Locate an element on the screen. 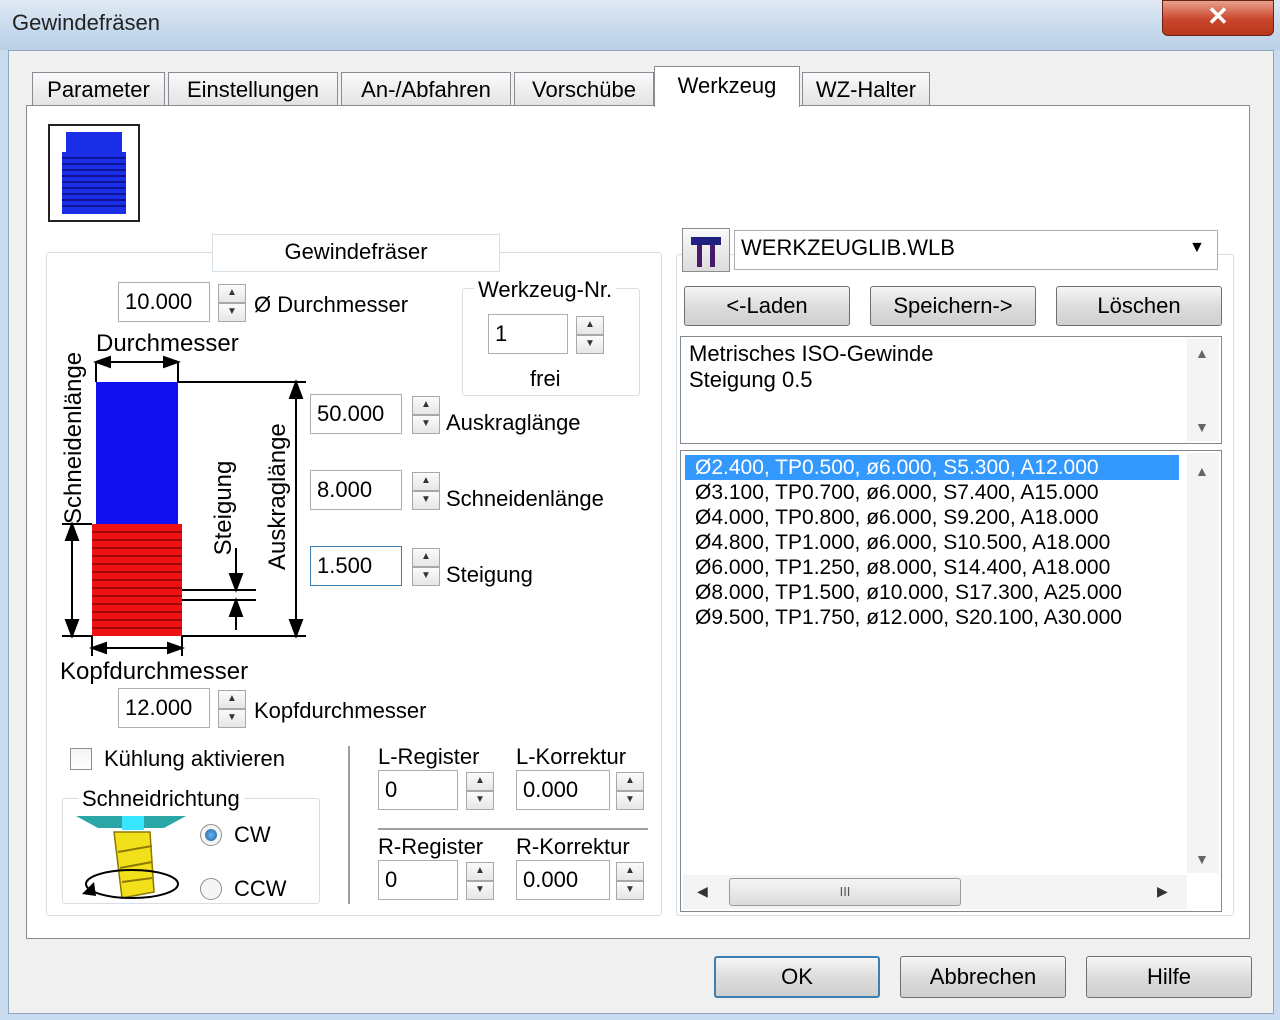 This screenshot has width=1280, height=1020. tool-number-status: frei is located at coordinates (545, 378).